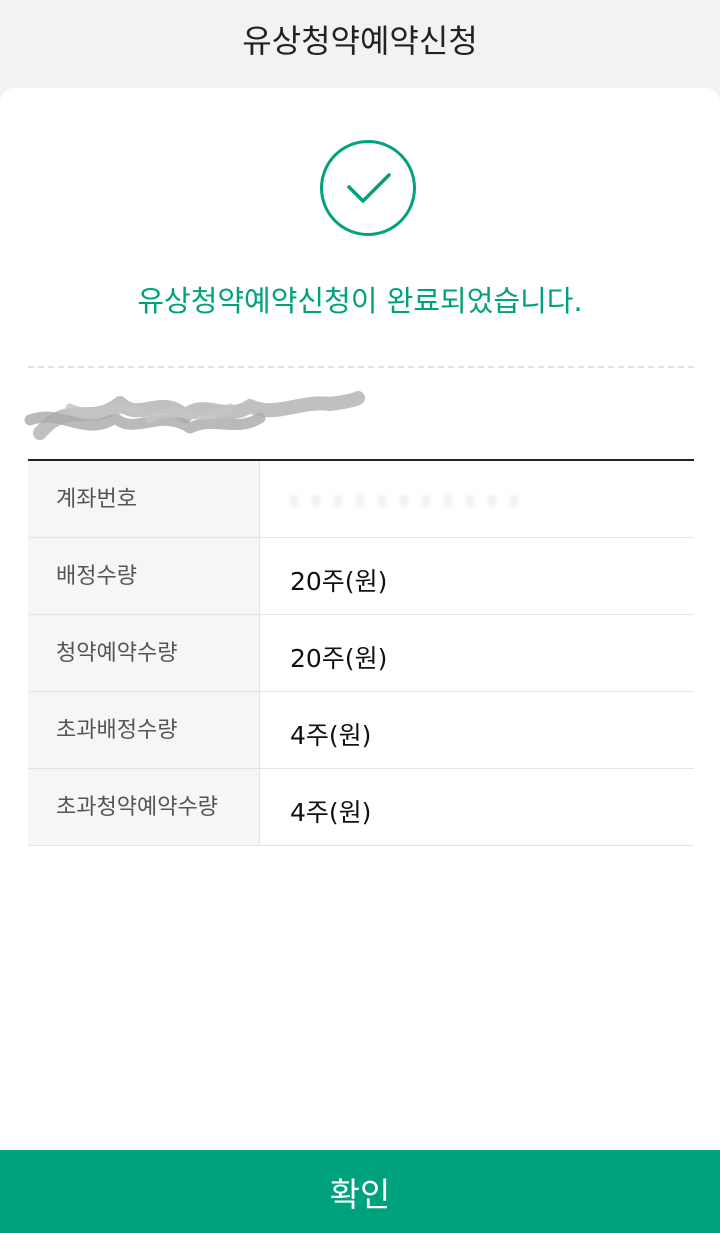 This screenshot has width=720, height=1233. Describe the element at coordinates (360, 1191) in the screenshot. I see `confirm-button: 확인` at that location.